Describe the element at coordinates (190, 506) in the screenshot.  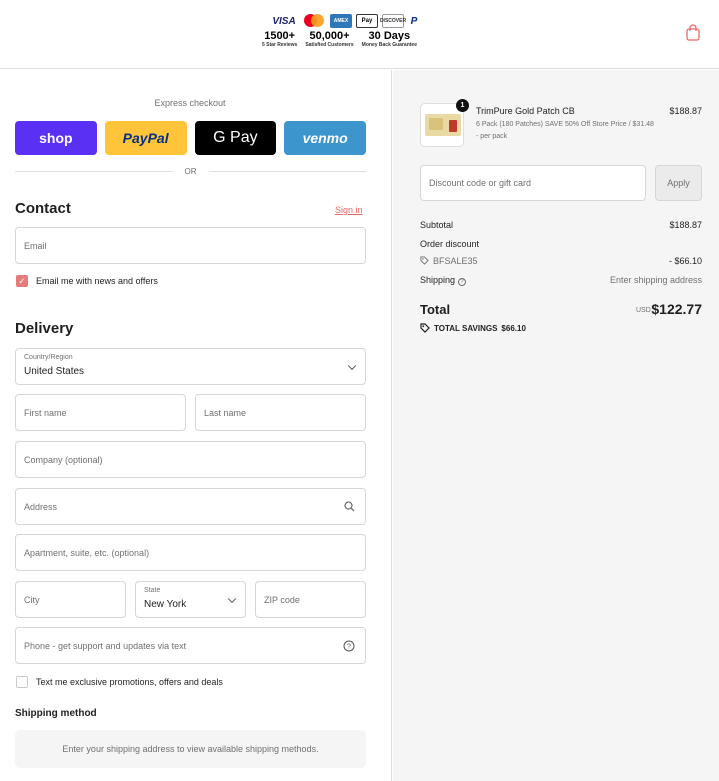
I see `address-field: Address` at that location.